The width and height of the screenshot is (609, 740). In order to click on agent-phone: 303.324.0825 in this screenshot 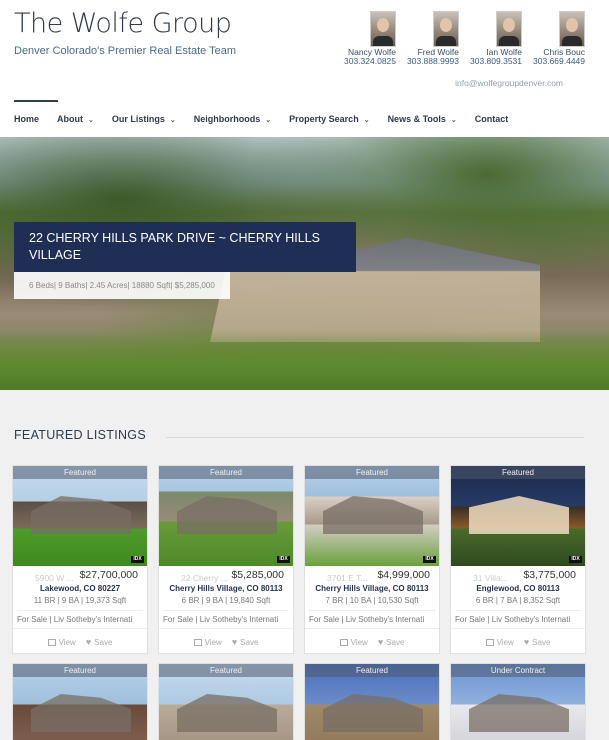, I will do `click(370, 61)`.